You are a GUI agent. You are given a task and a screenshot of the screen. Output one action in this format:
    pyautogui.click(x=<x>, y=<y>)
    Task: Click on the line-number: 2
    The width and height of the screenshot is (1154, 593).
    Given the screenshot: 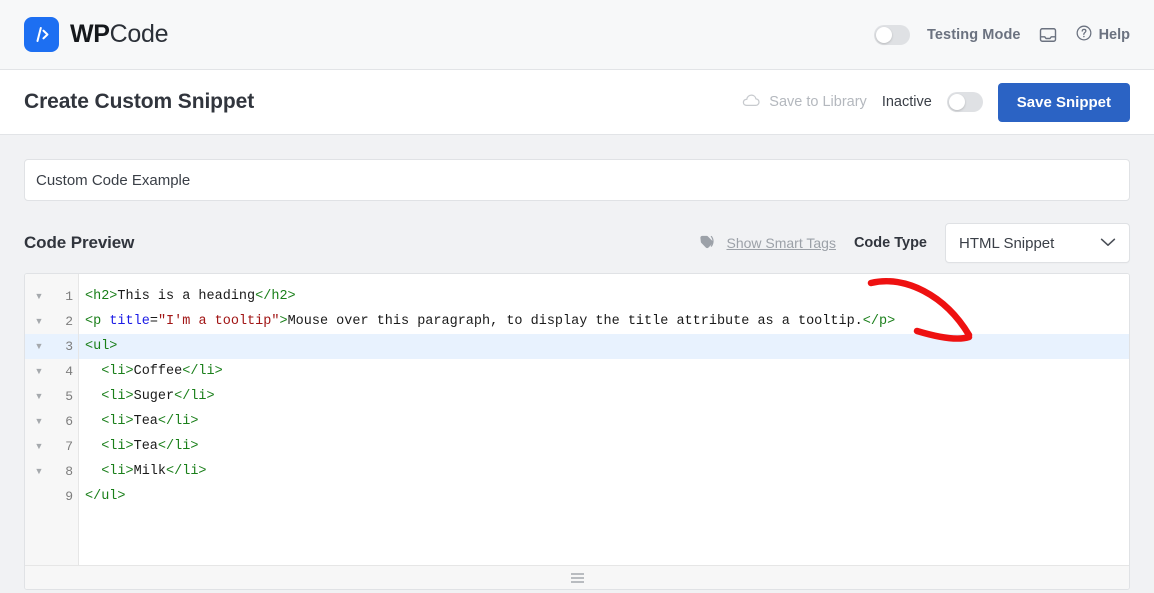 What is the action you would take?
    pyautogui.click(x=69, y=321)
    